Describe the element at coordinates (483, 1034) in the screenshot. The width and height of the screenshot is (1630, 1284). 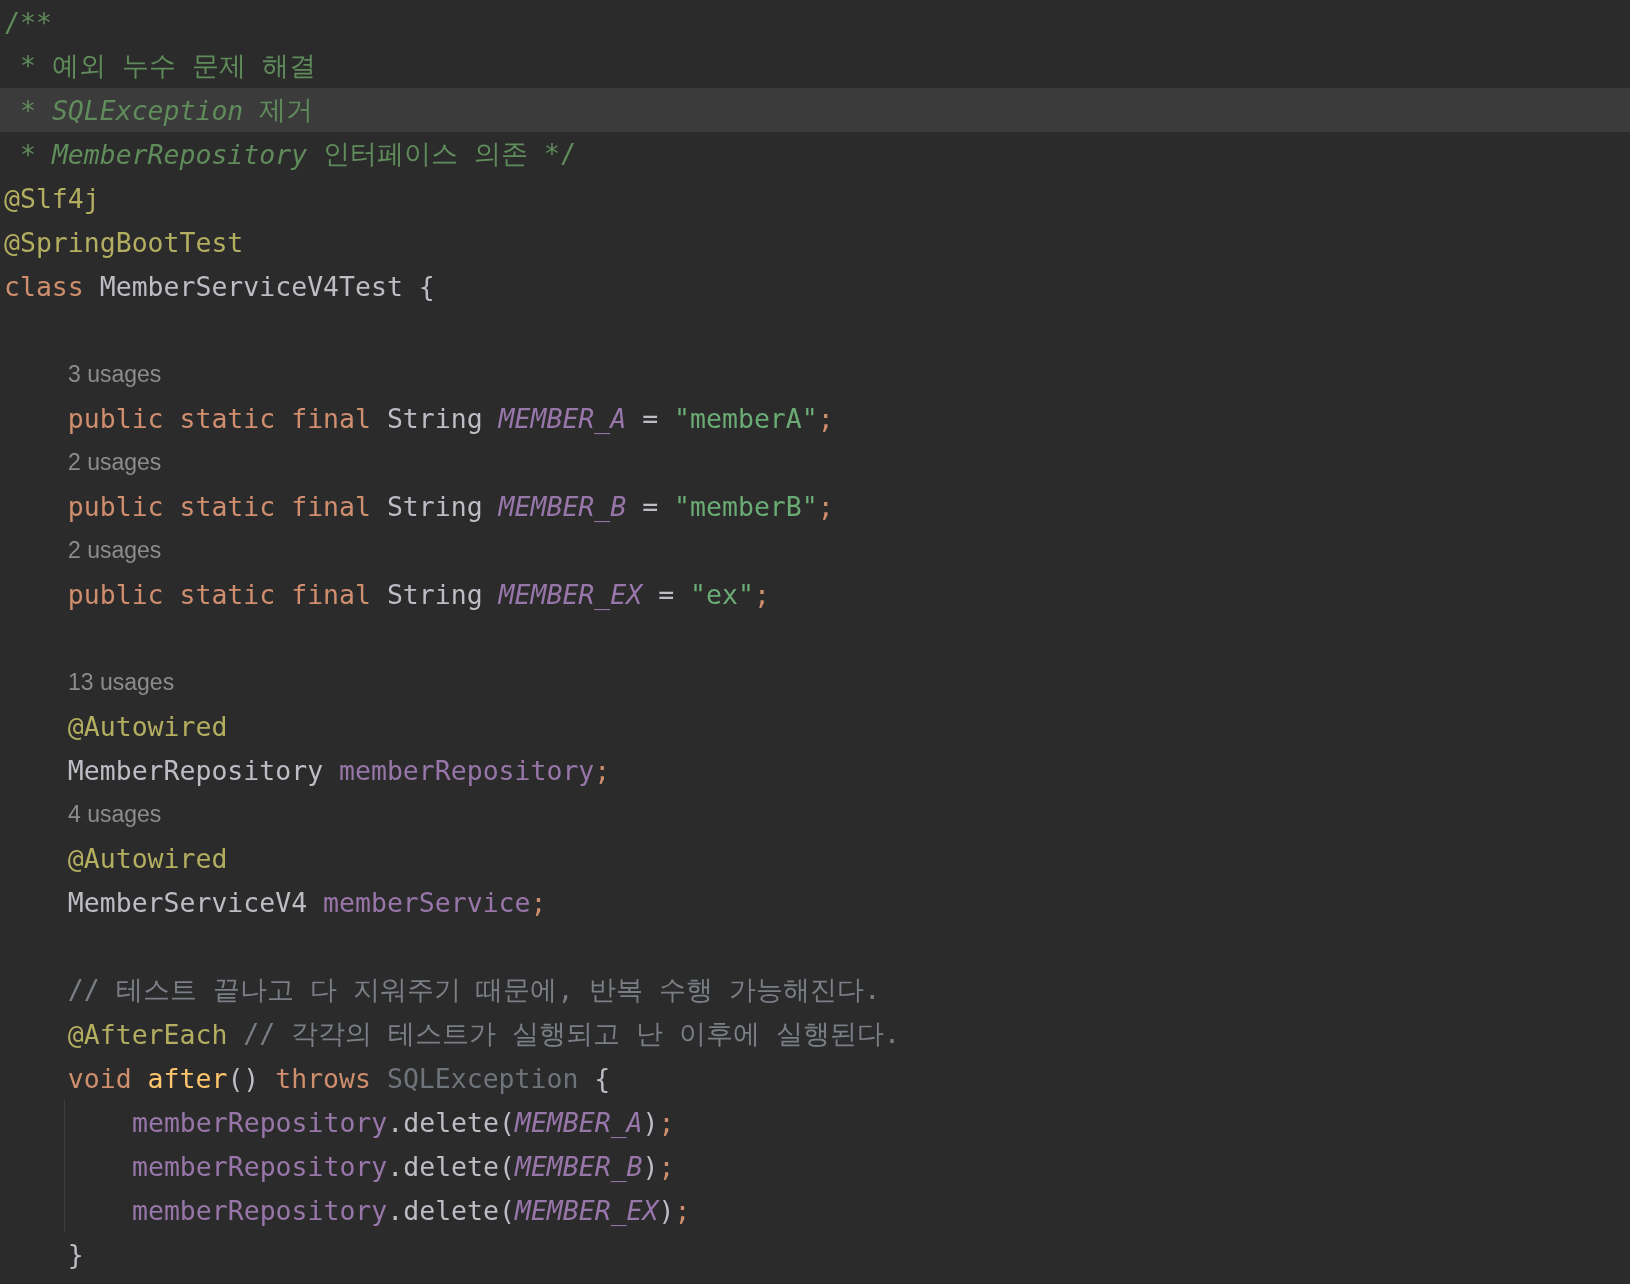
I see `code-line: @AfterEach // 각각의 테스트가 실행되고 난 이후에 실행된다.` at that location.